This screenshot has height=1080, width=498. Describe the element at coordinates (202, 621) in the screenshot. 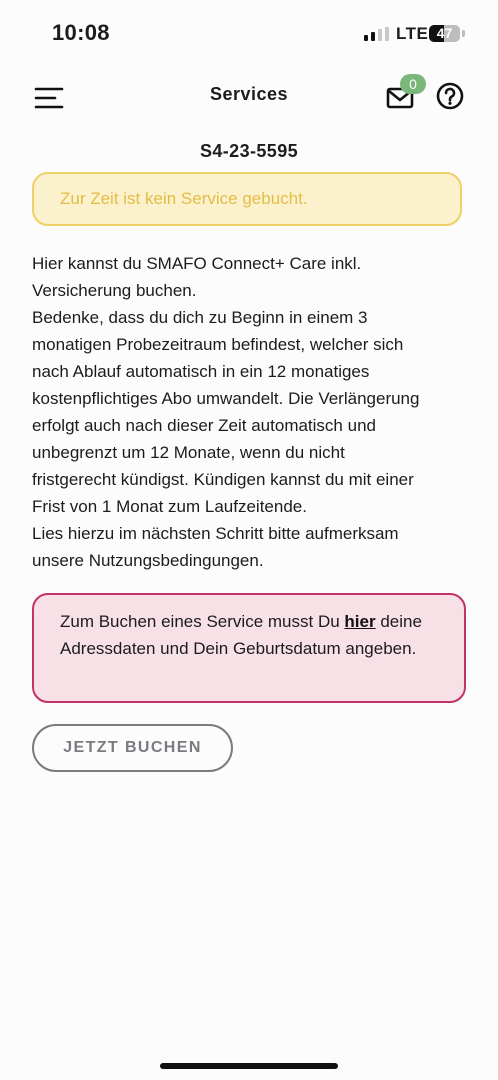

I see `address-notice-text-before: Zum Buchen eines Service musst Du` at that location.